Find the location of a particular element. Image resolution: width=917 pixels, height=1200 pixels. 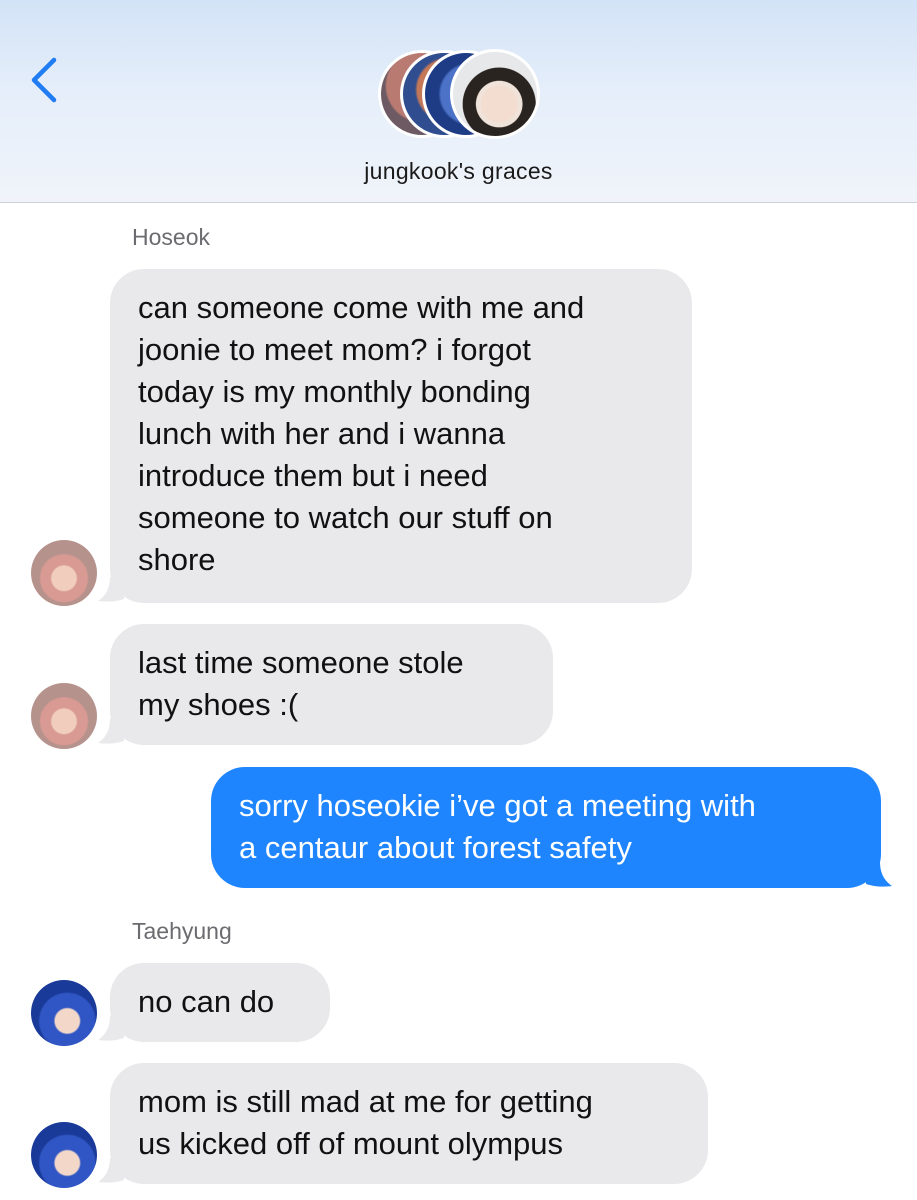

group-avatar-stack is located at coordinates (459, 97).